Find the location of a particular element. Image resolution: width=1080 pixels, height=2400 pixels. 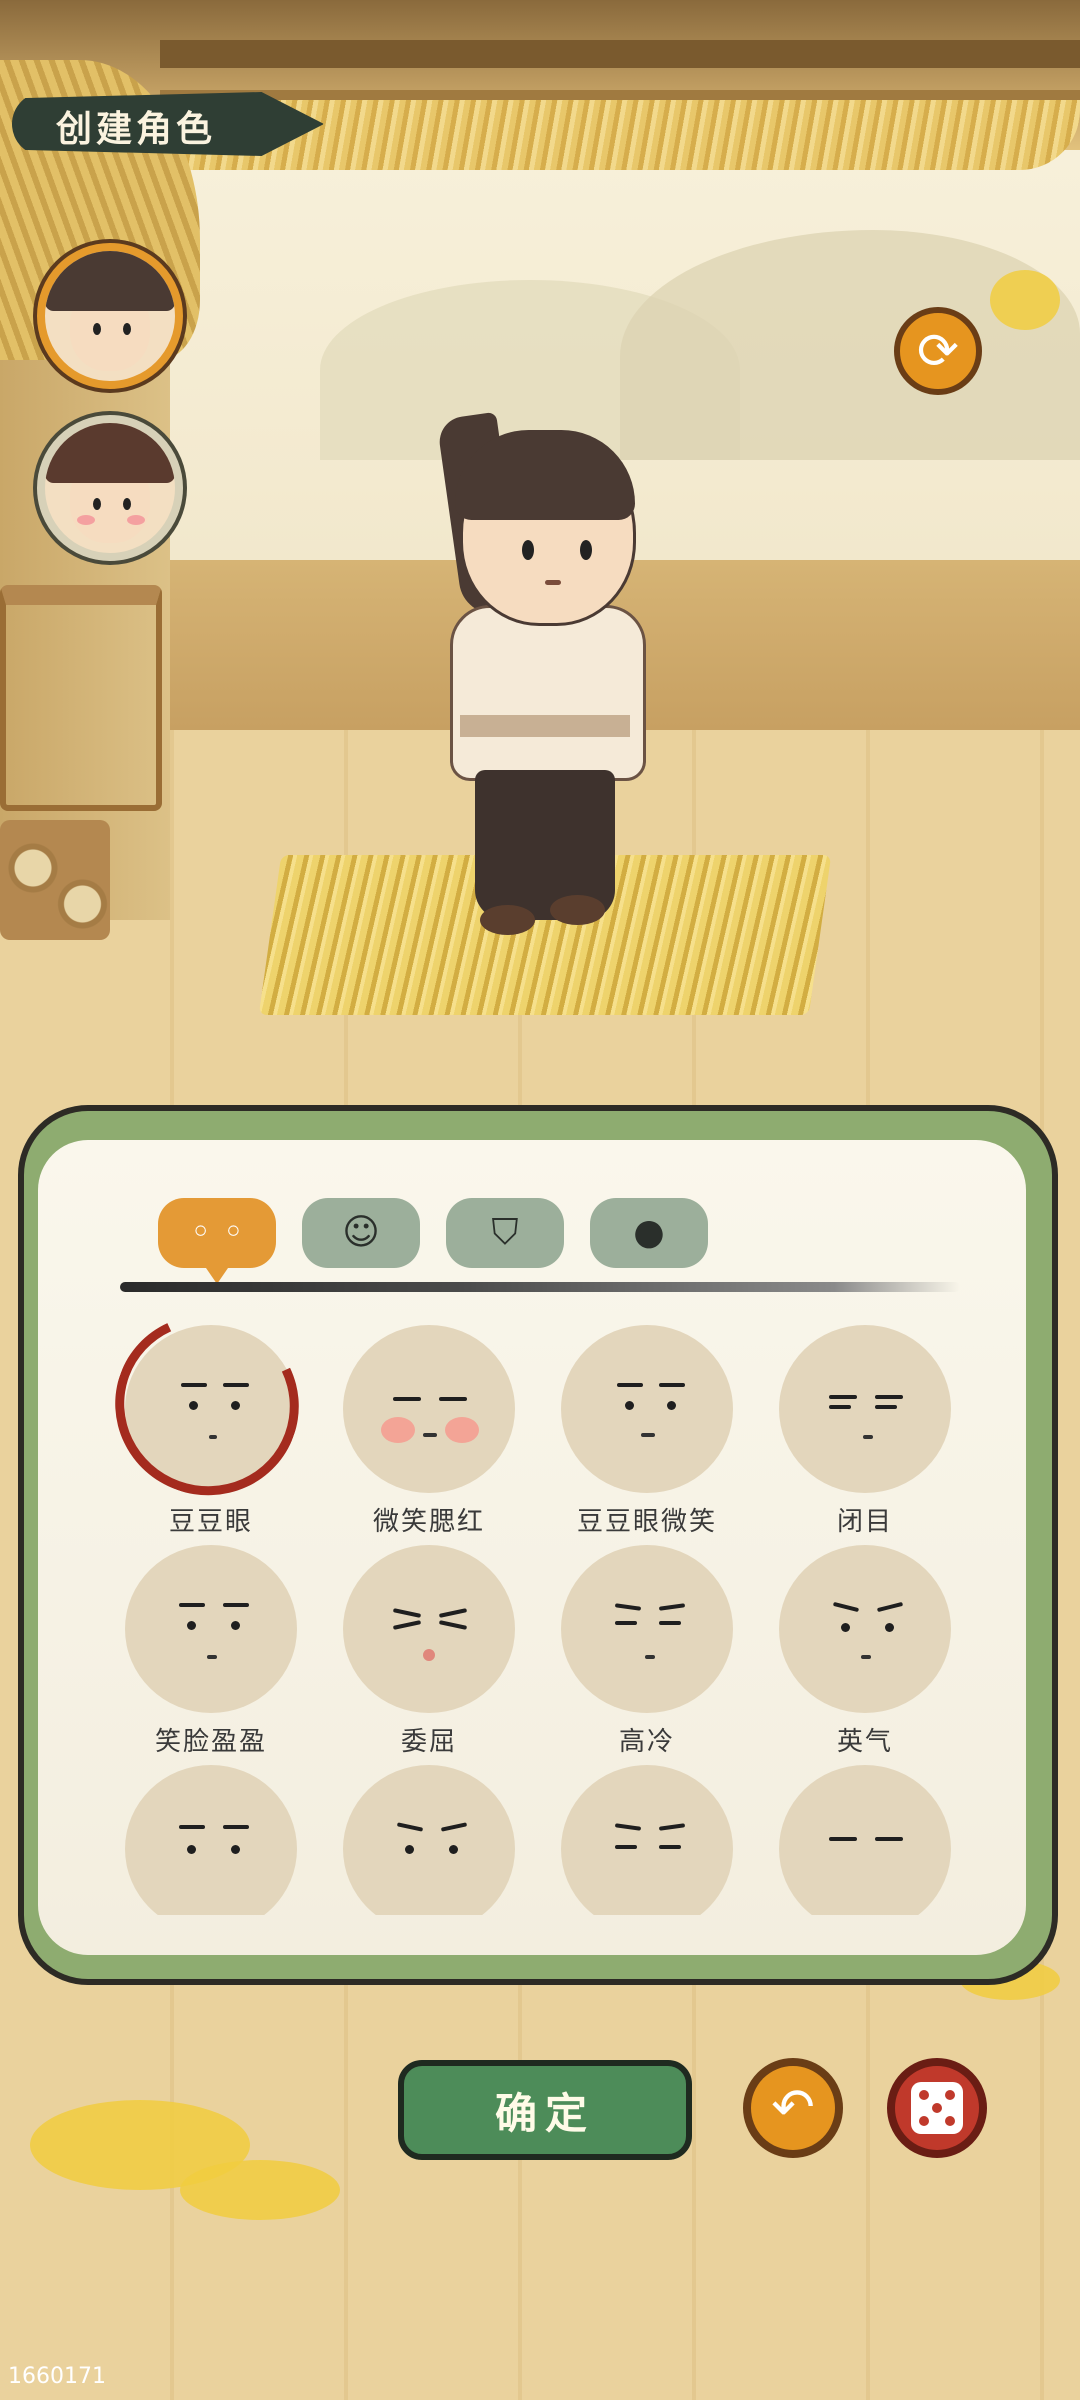

character-shirt is located at coordinates (548, 693).